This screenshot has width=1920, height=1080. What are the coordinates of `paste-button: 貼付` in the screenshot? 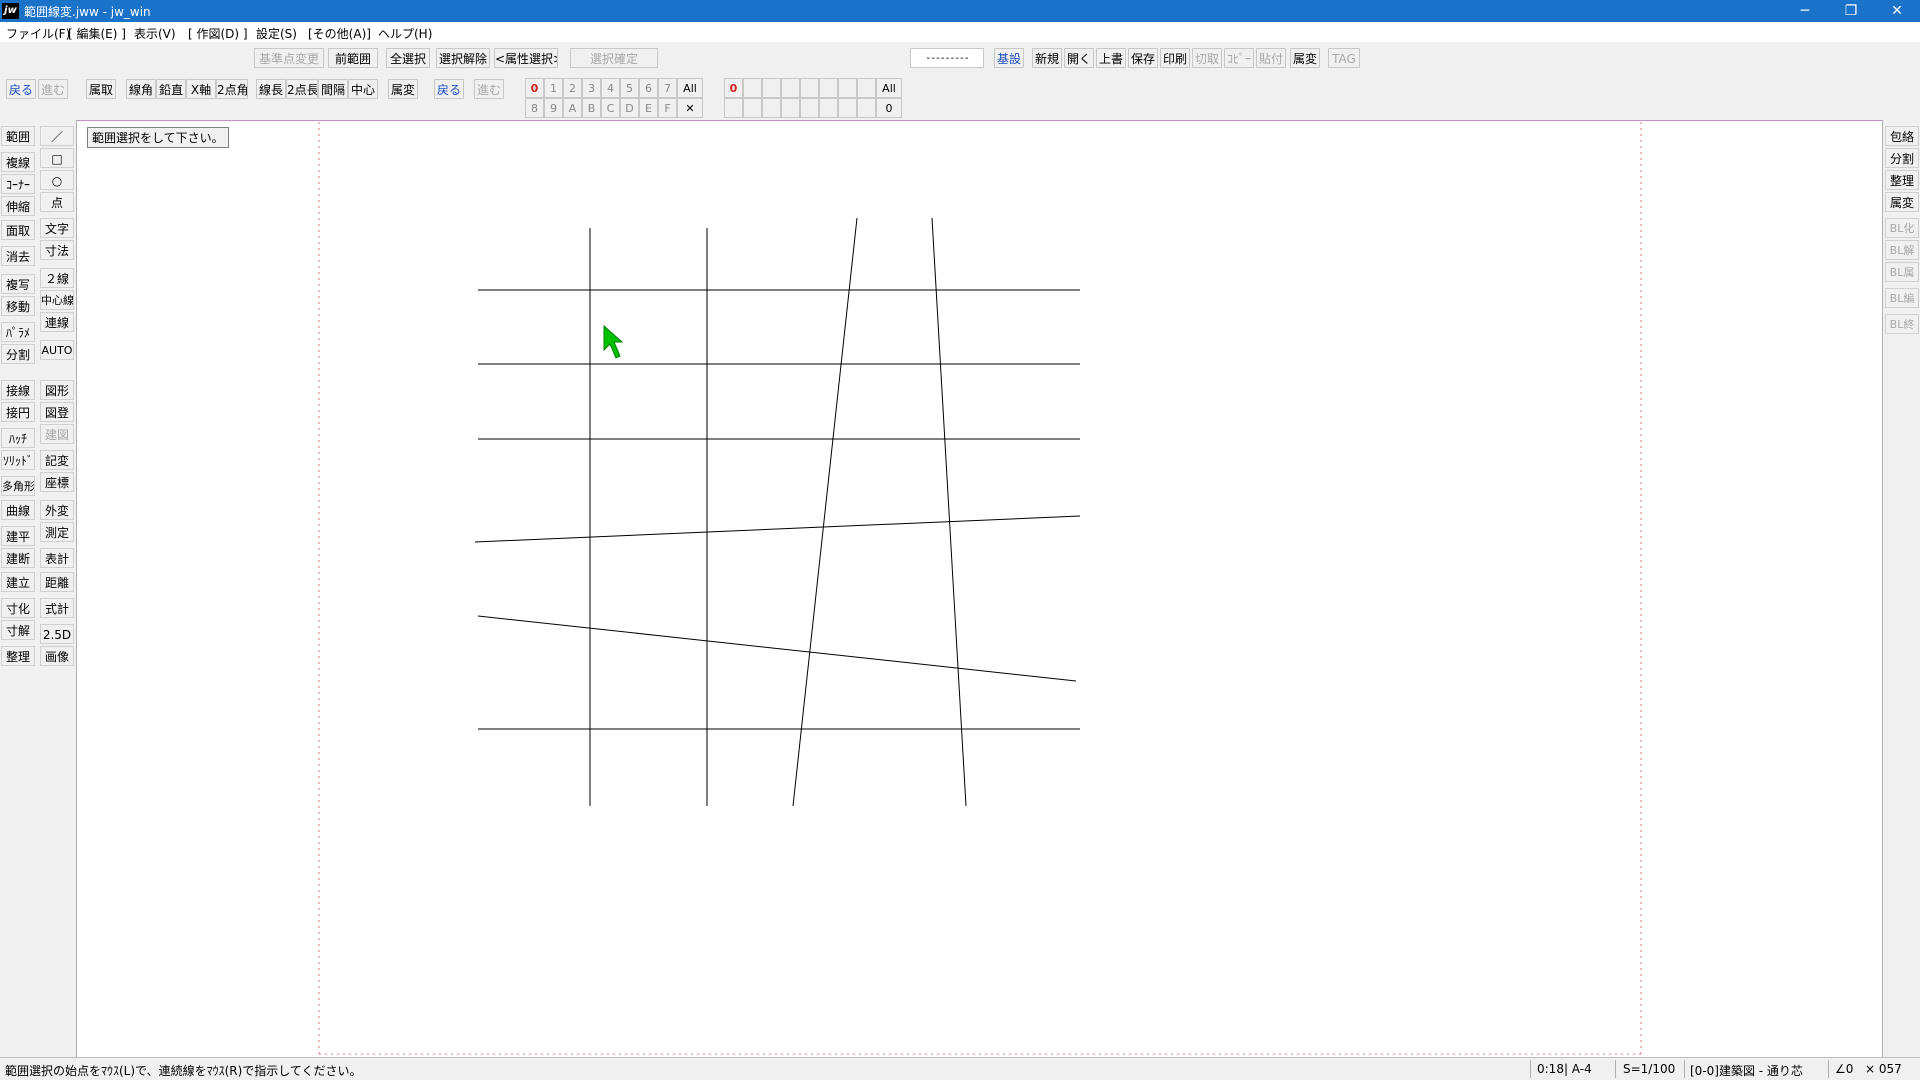 It's located at (1271, 58).